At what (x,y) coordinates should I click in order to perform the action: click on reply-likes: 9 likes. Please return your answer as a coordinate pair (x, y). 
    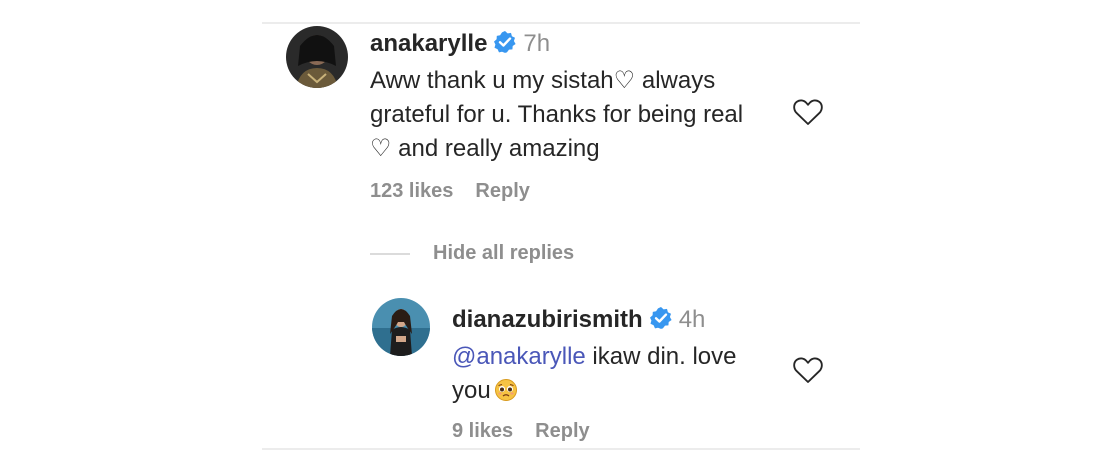
    Looking at the image, I should click on (482, 431).